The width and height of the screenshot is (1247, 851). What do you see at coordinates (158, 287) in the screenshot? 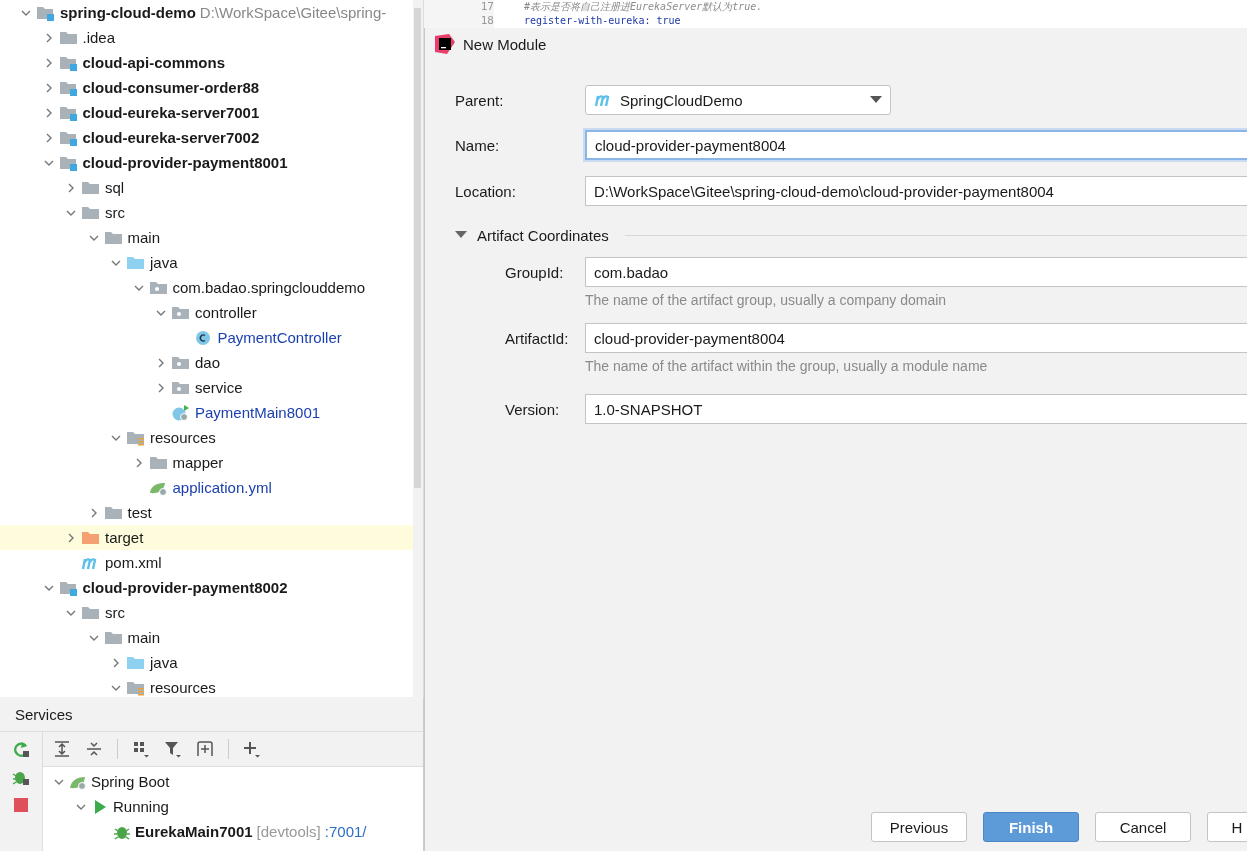
I see `package-folder-icon` at bounding box center [158, 287].